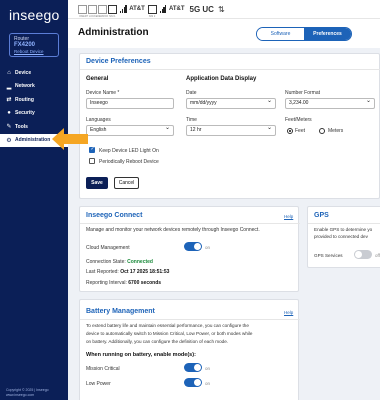 This screenshot has height=400, width=380. I want to click on led-light-checkbox, so click(92, 149).